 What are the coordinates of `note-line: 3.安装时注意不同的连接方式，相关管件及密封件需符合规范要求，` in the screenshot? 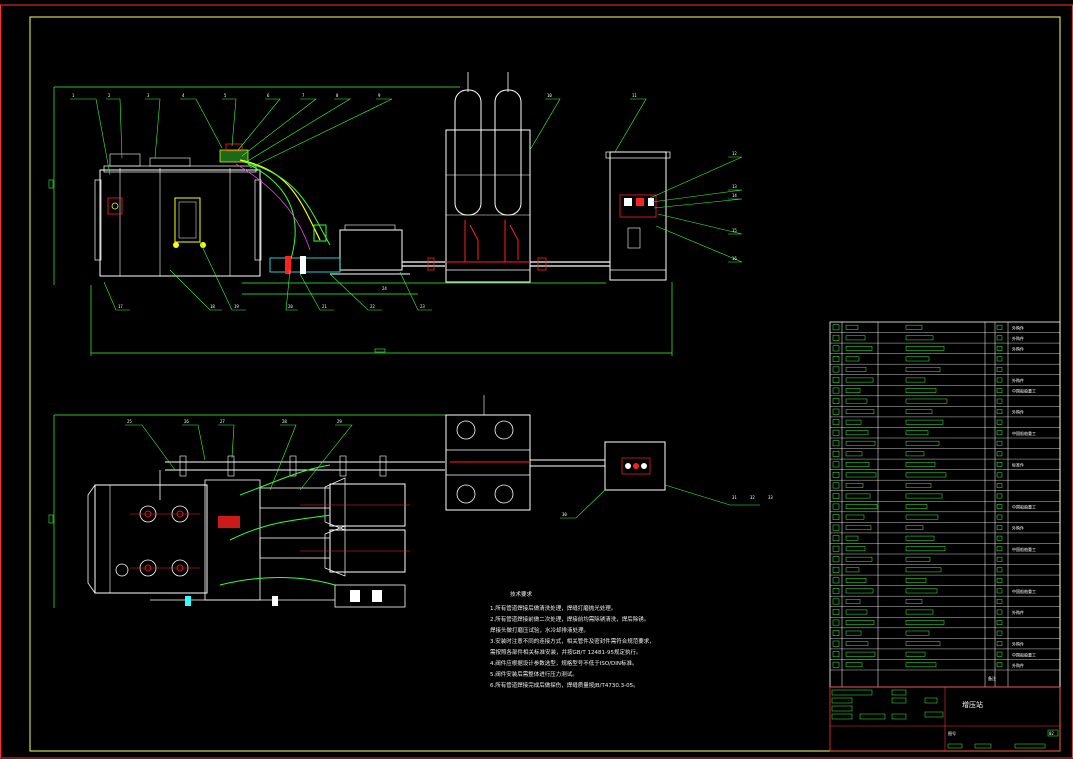 It's located at (572, 641).